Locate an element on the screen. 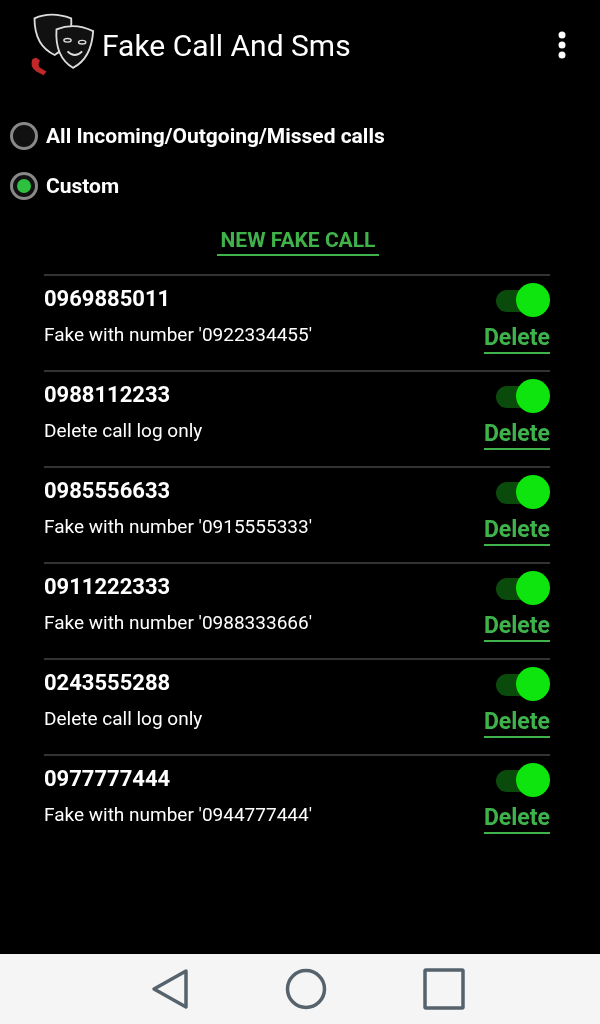 The height and width of the screenshot is (1024, 600). phone-number: 0911222333 is located at coordinates (108, 586).